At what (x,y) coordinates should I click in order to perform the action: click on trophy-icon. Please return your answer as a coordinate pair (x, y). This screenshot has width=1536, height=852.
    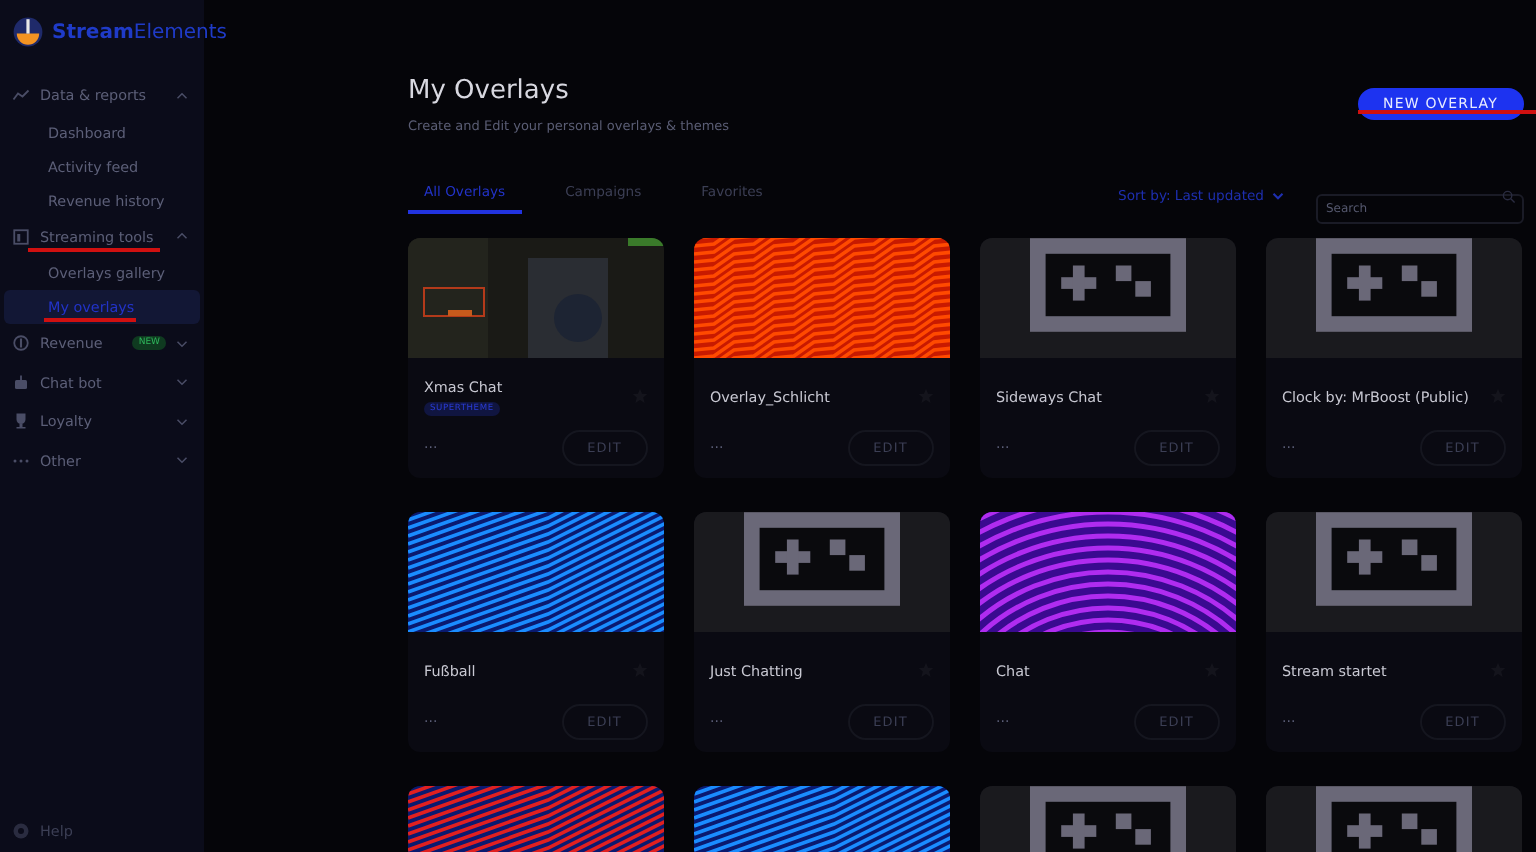
    Looking at the image, I should click on (21, 421).